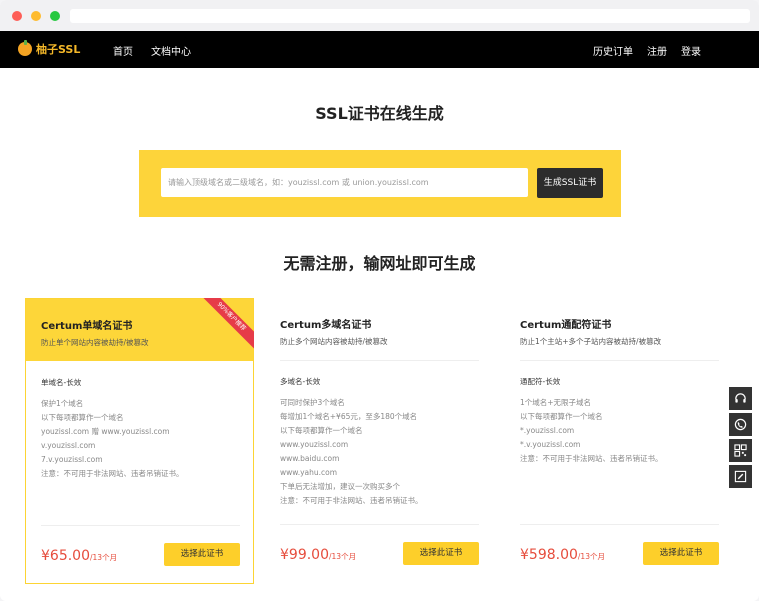 The height and width of the screenshot is (601, 759). Describe the element at coordinates (540, 381) in the screenshot. I see `card-type: 通配符-长效` at that location.